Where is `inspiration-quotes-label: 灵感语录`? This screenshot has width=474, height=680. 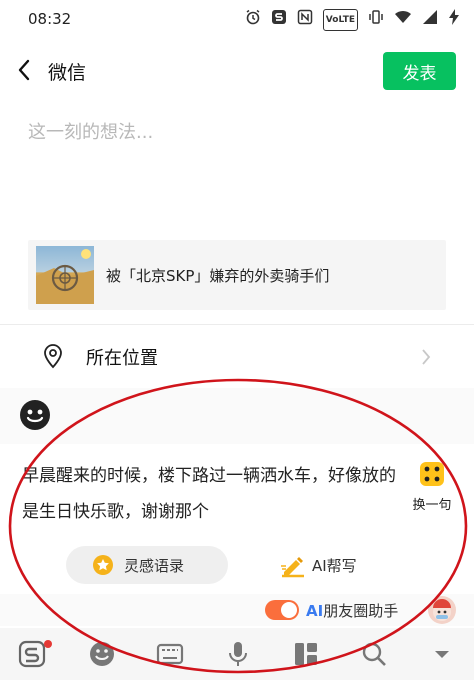 inspiration-quotes-label: 灵感语录 is located at coordinates (154, 566).